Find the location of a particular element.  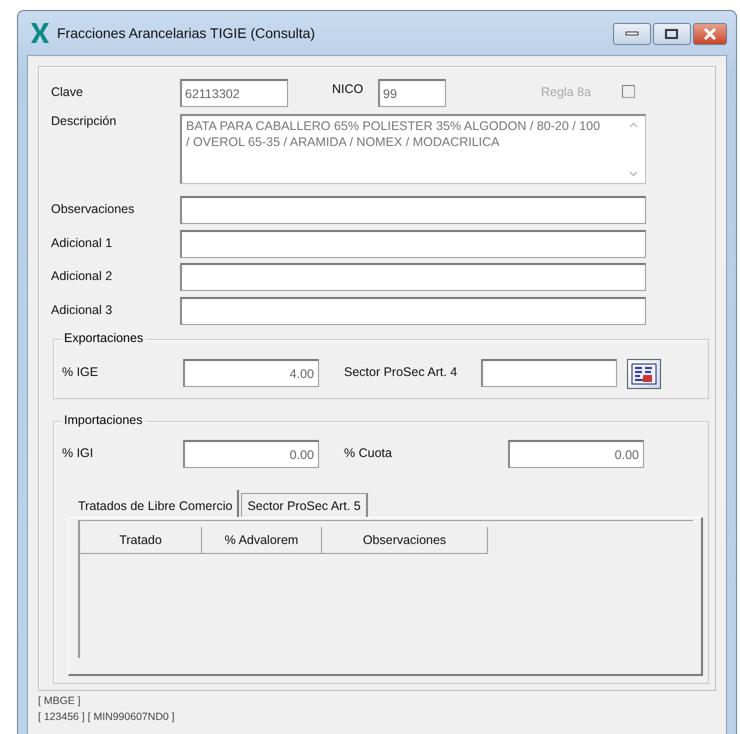

field-label: % IGE is located at coordinates (81, 371).